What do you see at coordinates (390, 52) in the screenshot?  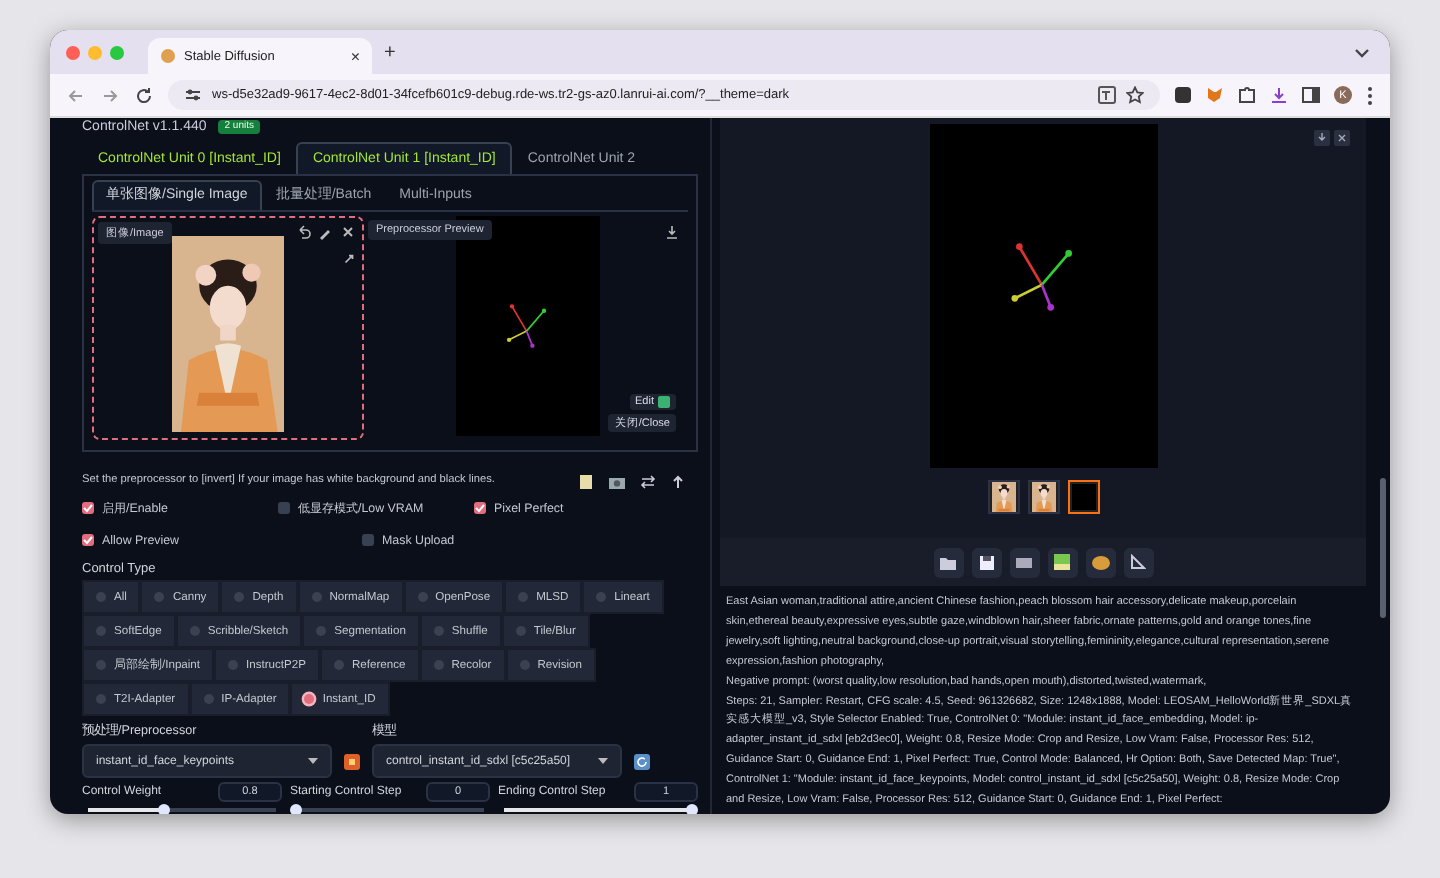 I see `new-tab-button: +` at bounding box center [390, 52].